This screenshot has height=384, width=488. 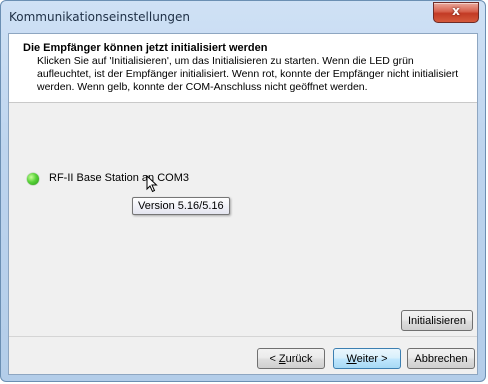 I want to click on device-label: RF-II Base Station an COM3, so click(x=119, y=178).